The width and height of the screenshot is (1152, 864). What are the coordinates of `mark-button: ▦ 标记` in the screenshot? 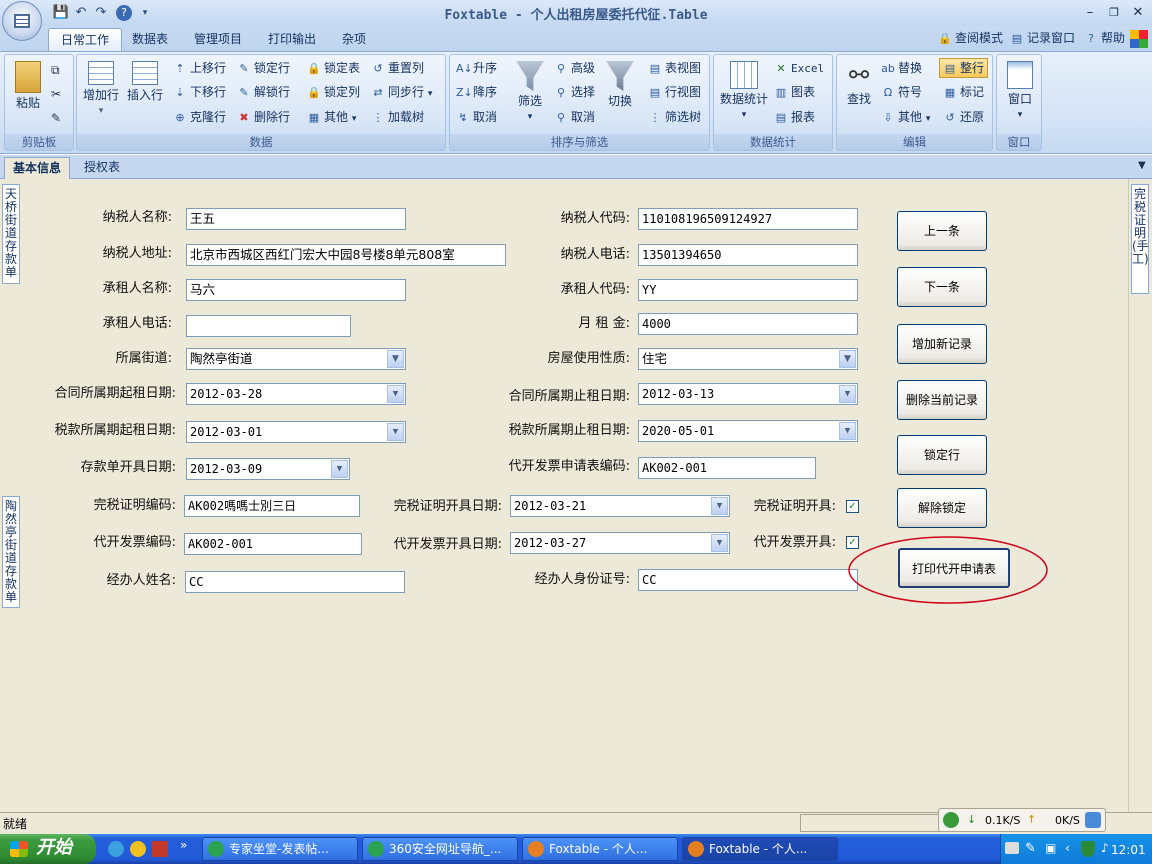 It's located at (963, 92).